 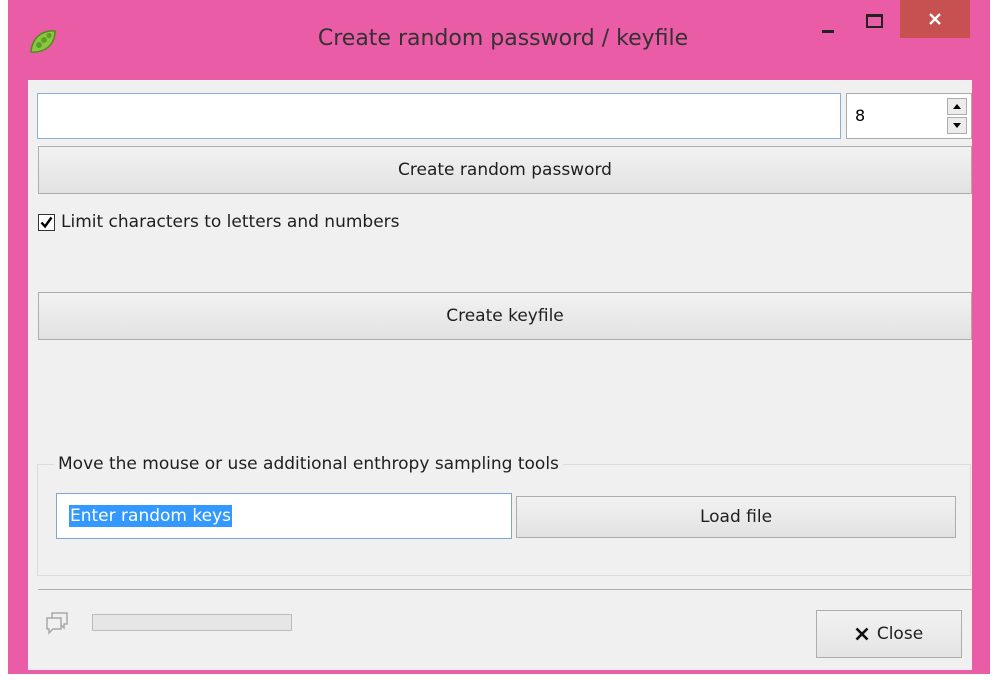 I want to click on maximize-icon, so click(x=874, y=21).